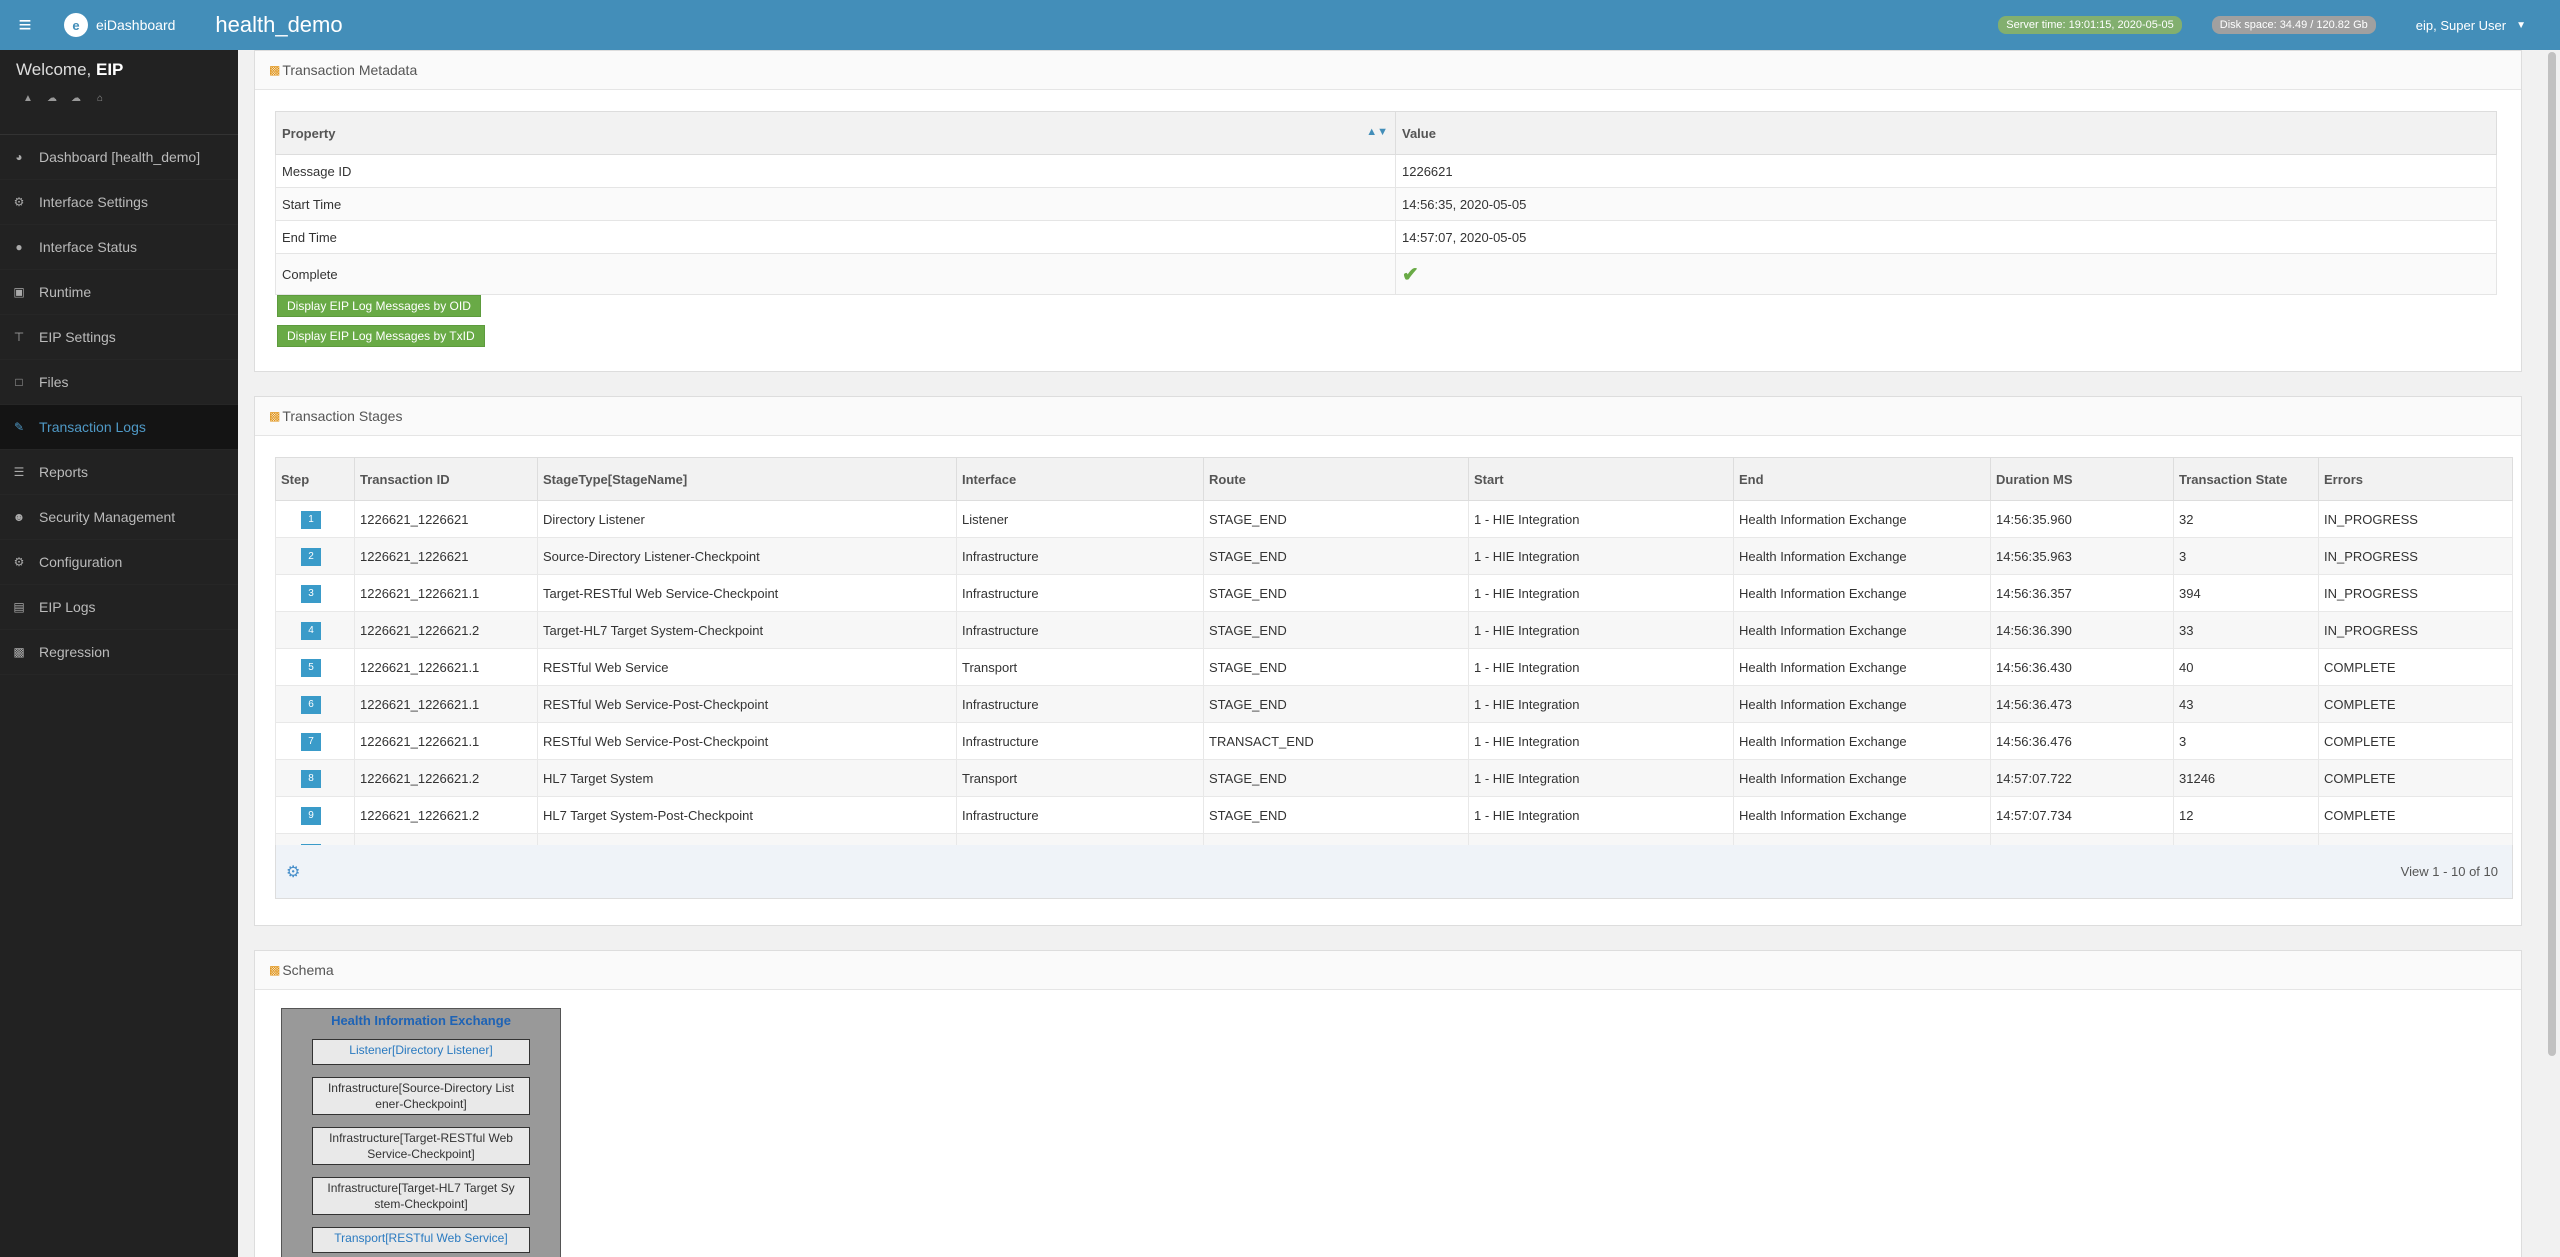 Image resolution: width=2560 pixels, height=1257 pixels. I want to click on page-scrollbar, so click(2552, 653).